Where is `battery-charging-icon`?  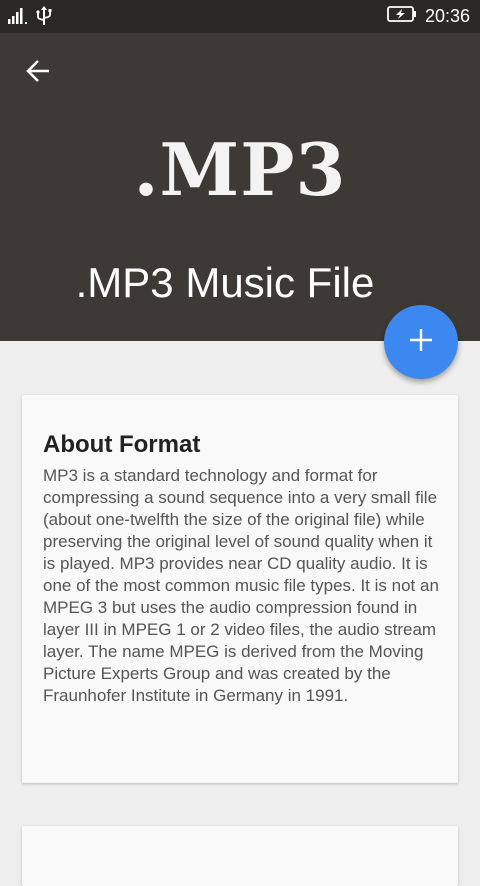 battery-charging-icon is located at coordinates (402, 16).